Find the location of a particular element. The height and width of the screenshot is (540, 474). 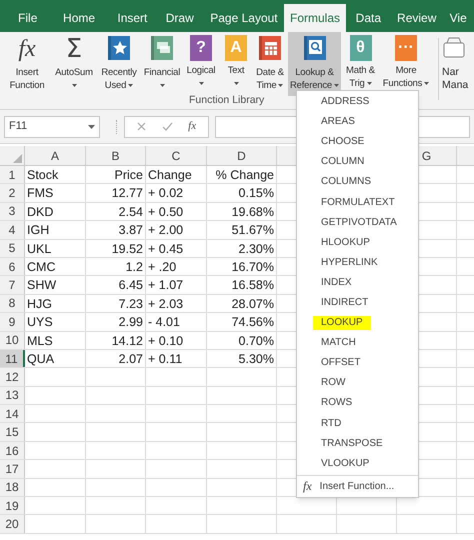

table-cell: 19.68% is located at coordinates (253, 211).